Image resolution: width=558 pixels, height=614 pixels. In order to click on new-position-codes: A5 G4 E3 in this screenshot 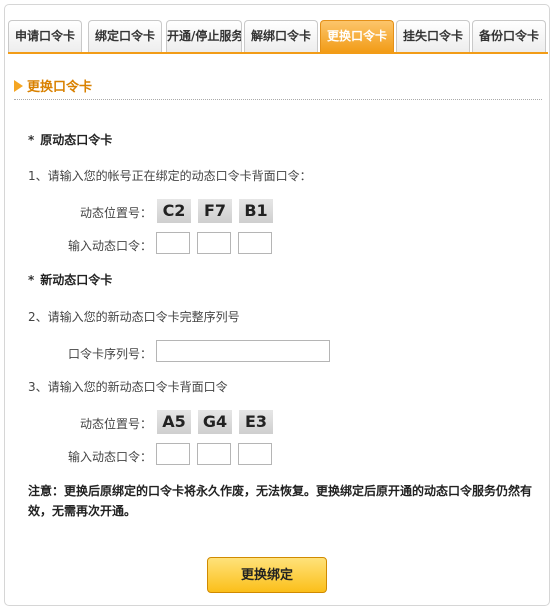, I will do `click(217, 422)`.